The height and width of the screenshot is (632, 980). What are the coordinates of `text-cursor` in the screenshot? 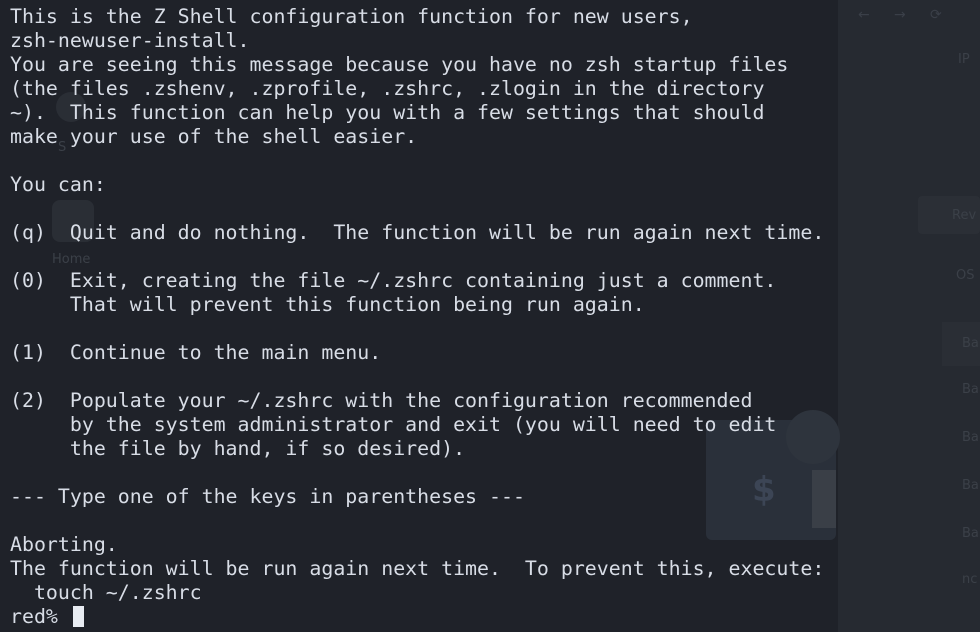 It's located at (78, 616).